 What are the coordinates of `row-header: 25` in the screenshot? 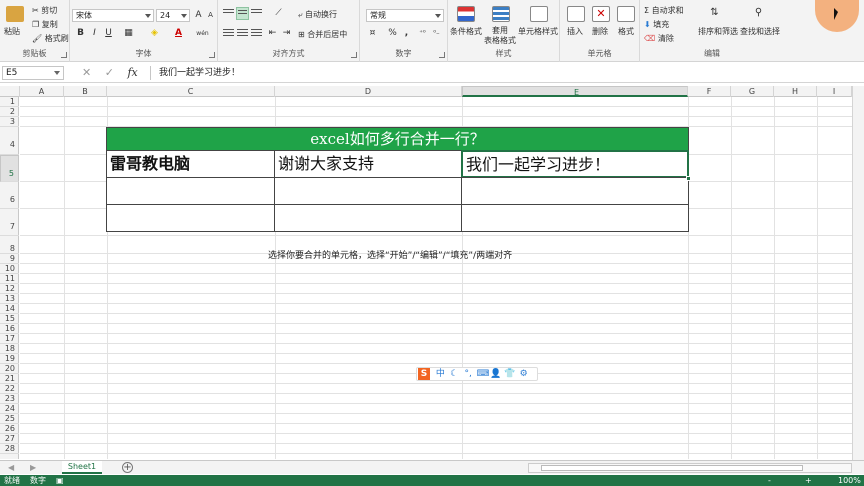 It's located at (9, 419).